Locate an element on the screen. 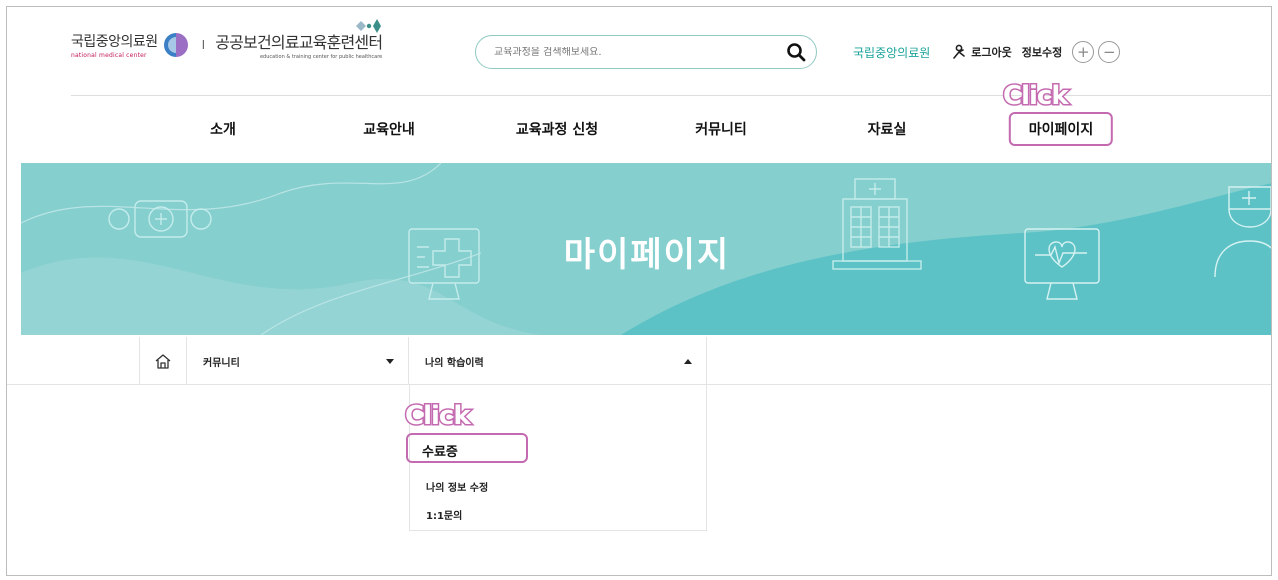 Image resolution: width=1278 pixels, height=580 pixels. heart-monitor-icon is located at coordinates (1062, 264).